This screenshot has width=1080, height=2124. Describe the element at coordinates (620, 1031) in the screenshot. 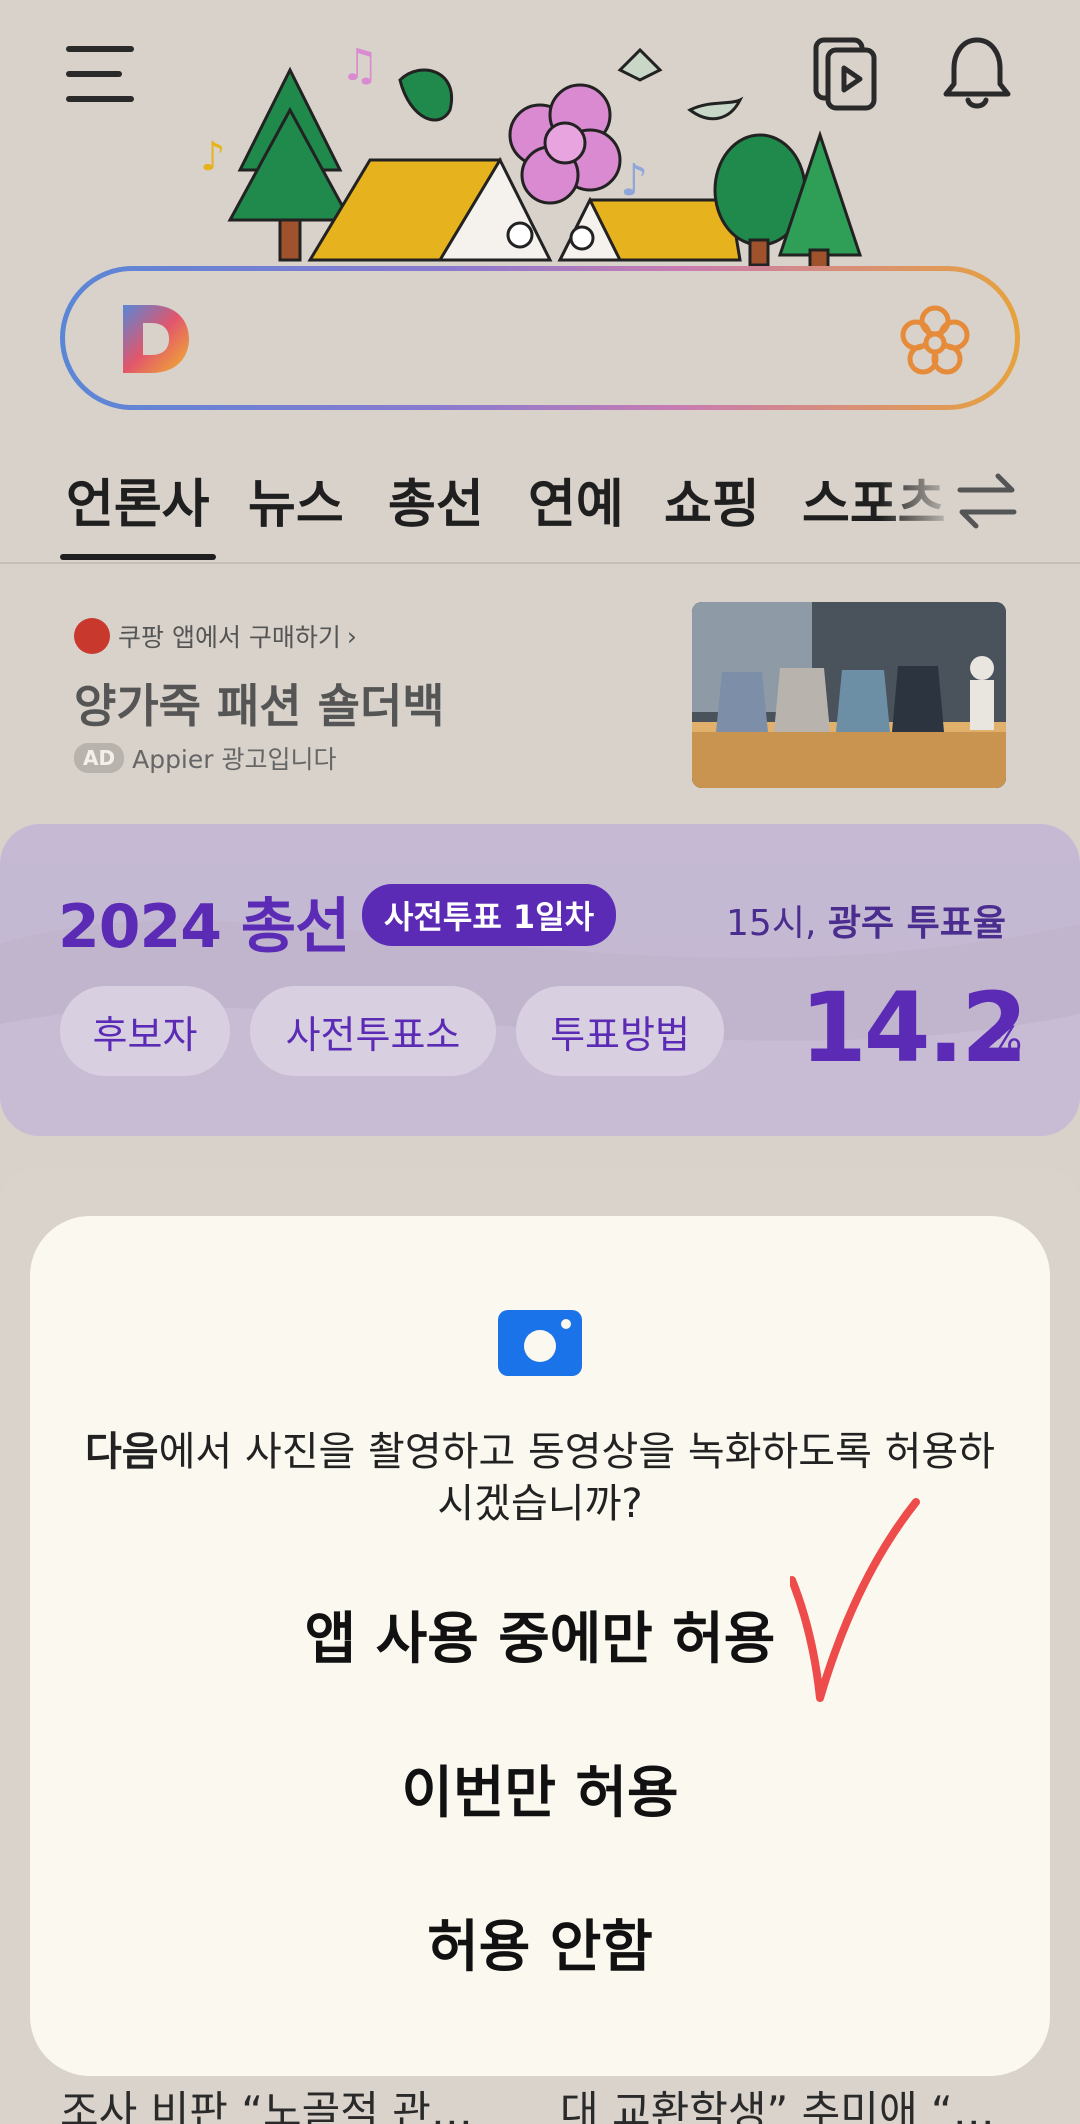

I see `voting-method-chip: 투표방법` at that location.